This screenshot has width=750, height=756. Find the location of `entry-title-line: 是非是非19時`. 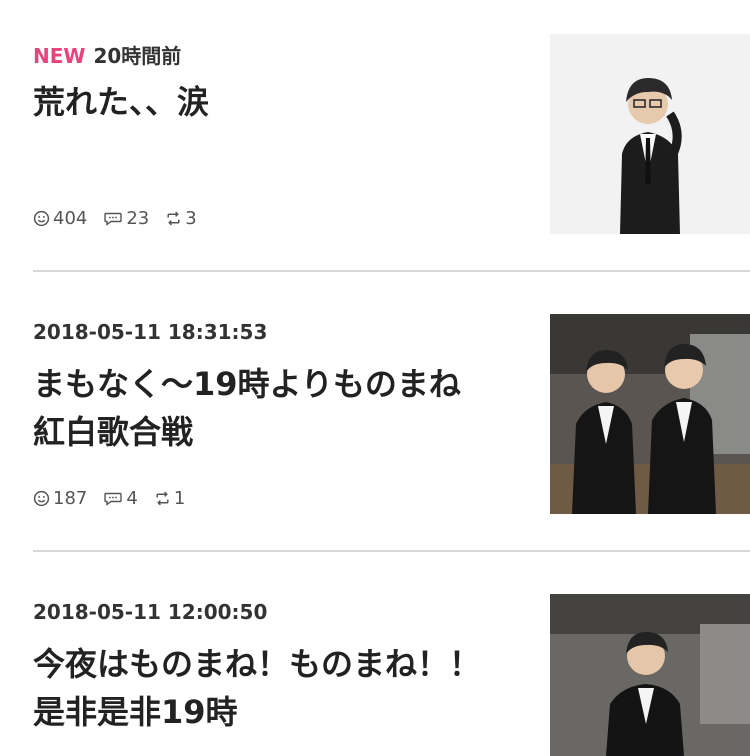

entry-title-line: 是非是非19時 is located at coordinates (135, 712).